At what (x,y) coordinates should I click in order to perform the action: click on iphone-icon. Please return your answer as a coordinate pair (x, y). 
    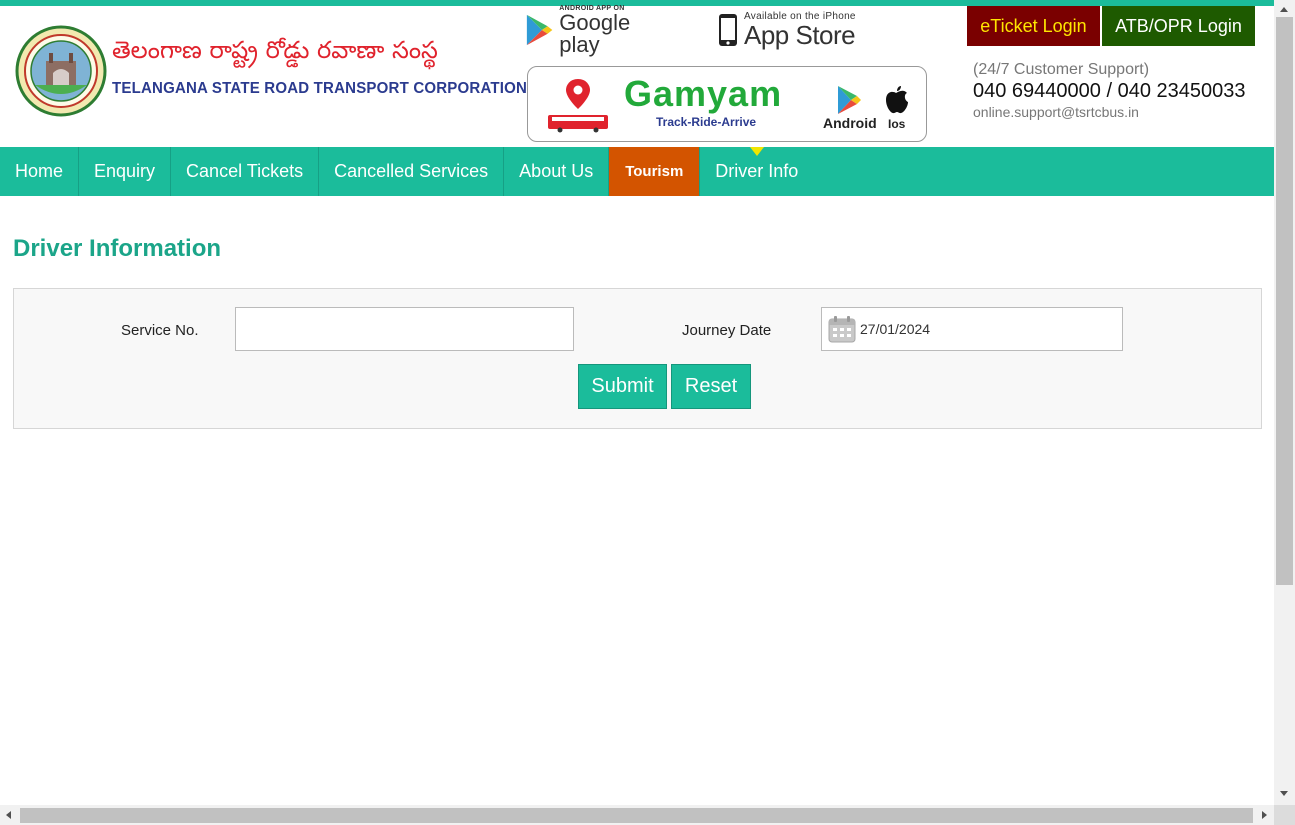
    Looking at the image, I should click on (728, 30).